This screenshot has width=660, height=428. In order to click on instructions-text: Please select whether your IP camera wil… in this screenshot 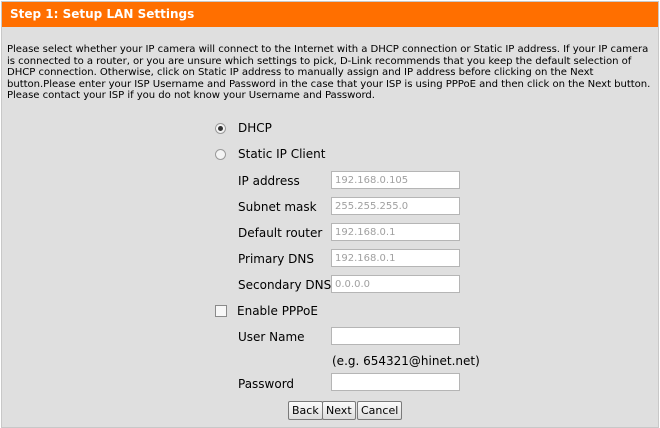, I will do `click(329, 72)`.